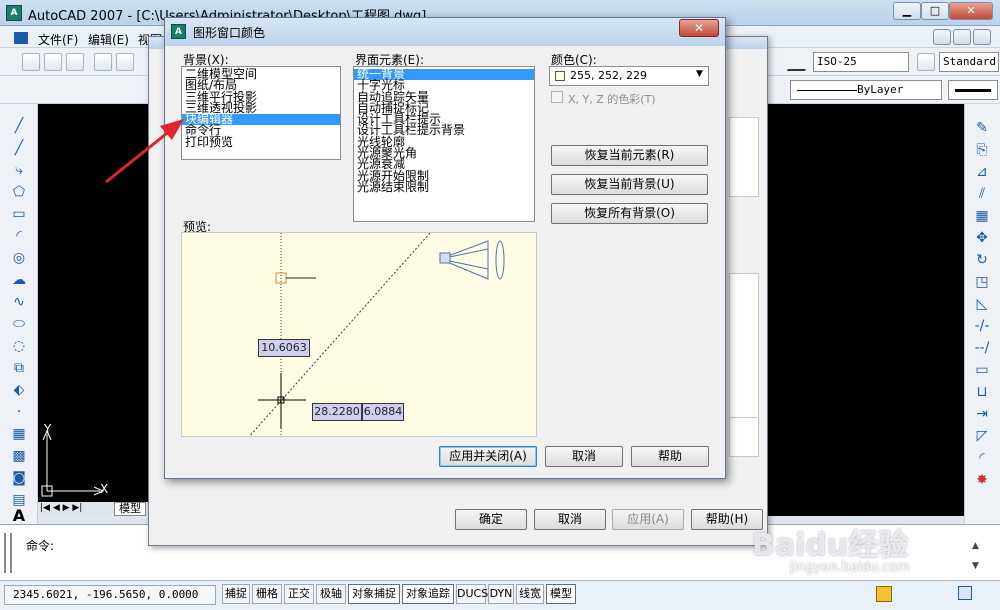 This screenshot has width=1000, height=610. What do you see at coordinates (850, 567) in the screenshot?
I see `watermark-url: jingyan.baidu.com` at bounding box center [850, 567].